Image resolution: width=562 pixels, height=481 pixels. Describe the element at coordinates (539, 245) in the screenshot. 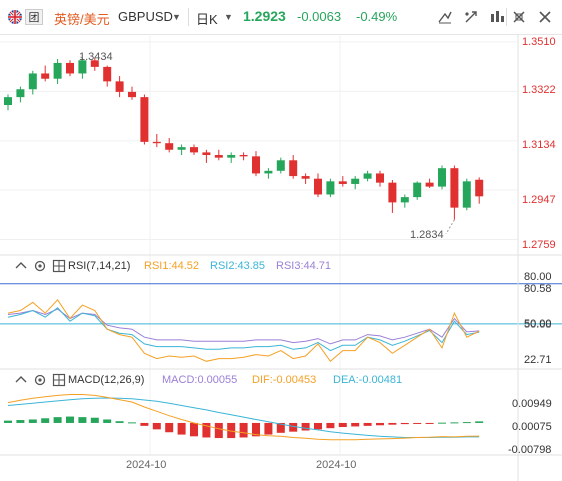

I see `price-axis-label: 1.2759` at that location.